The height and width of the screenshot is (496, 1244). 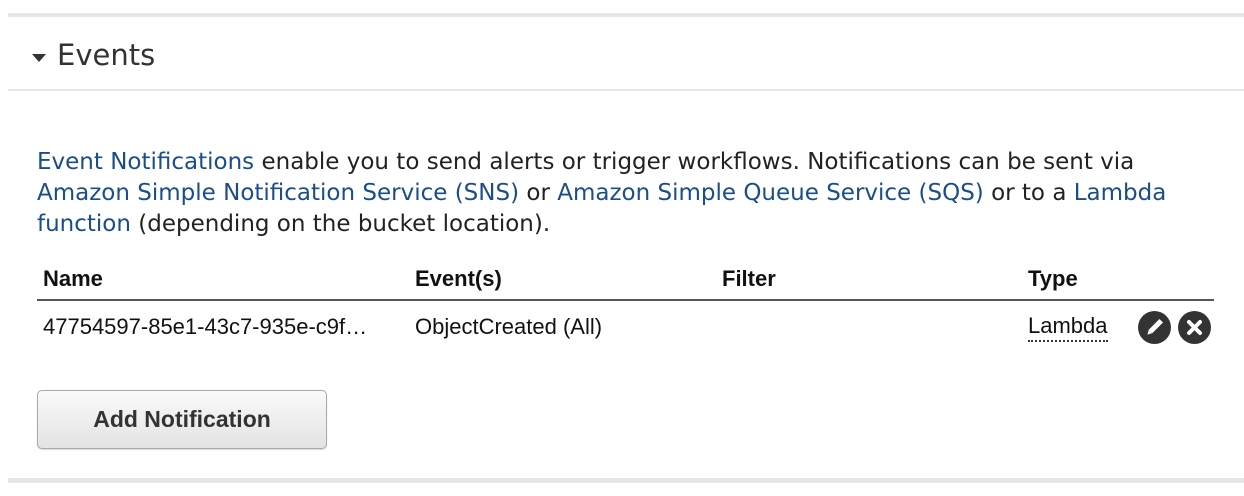 What do you see at coordinates (278, 193) in the screenshot?
I see `sns-link: Amazon Simple Notification Service (SNS)` at bounding box center [278, 193].